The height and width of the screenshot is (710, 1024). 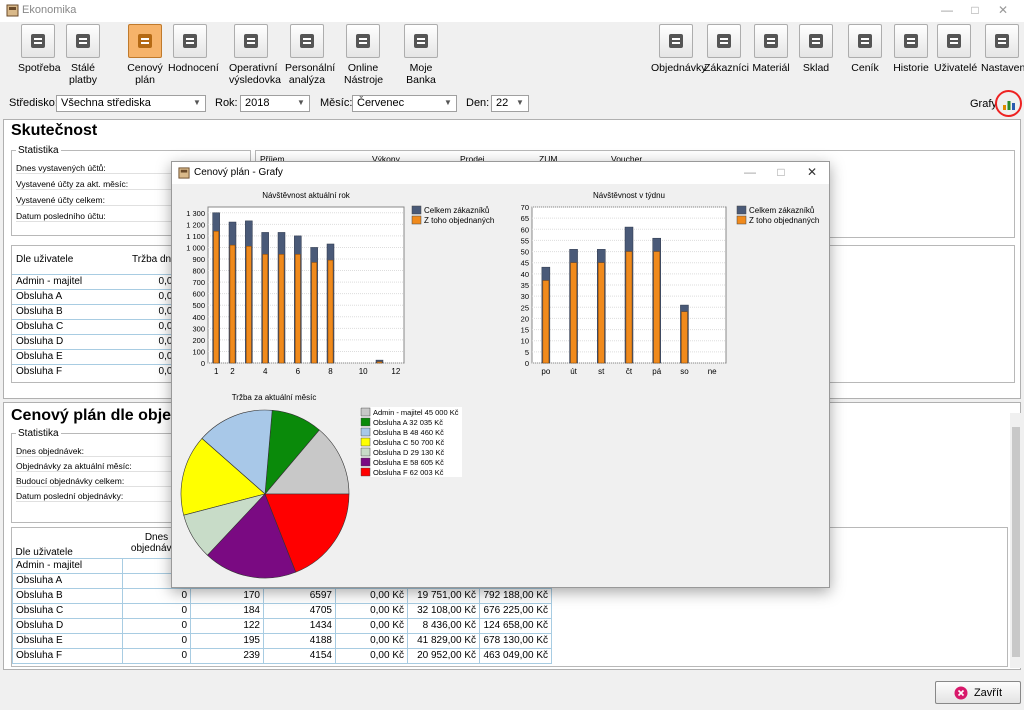 I want to click on table-row: Admin - majitel 0,00, so click(x=97, y=281).